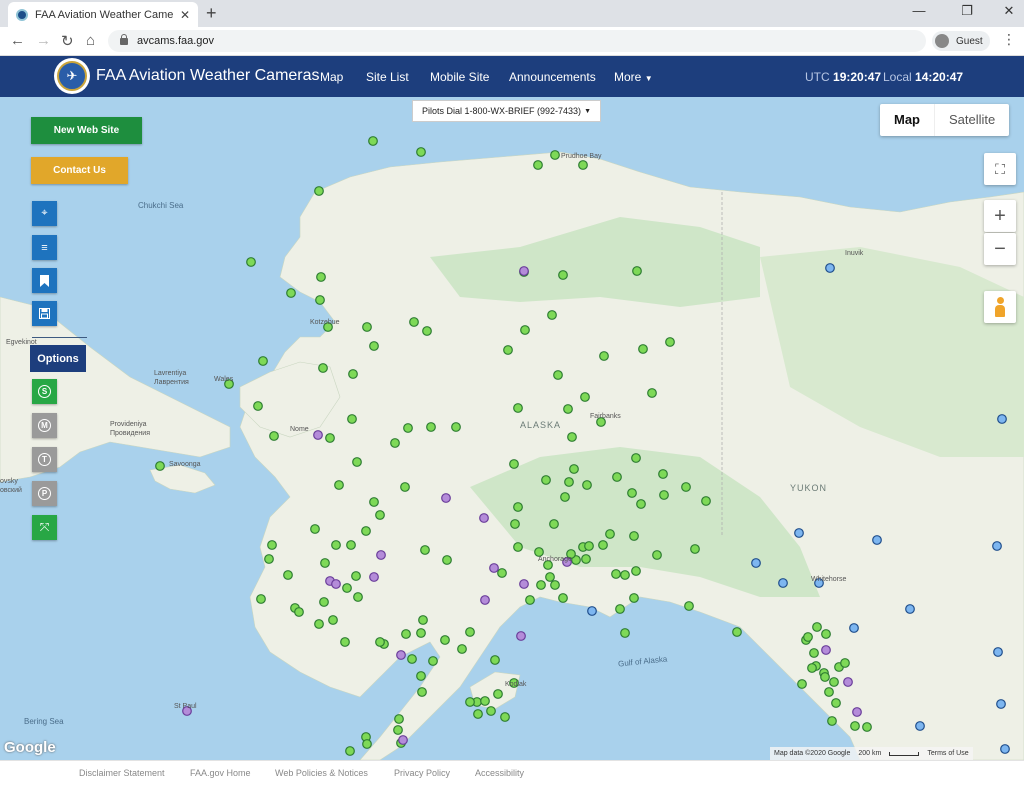  Describe the element at coordinates (961, 41) in the screenshot. I see `profile-button: Guest` at that location.